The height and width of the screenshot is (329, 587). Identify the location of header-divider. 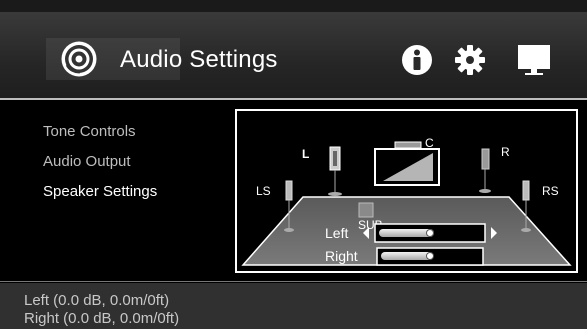
(293, 99).